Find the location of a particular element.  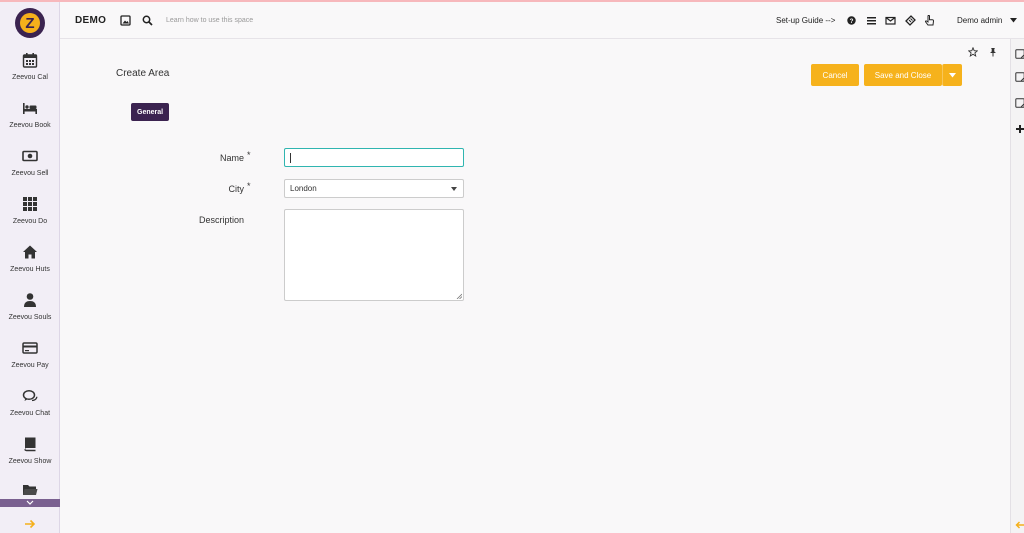

money-icon is located at coordinates (30, 156).